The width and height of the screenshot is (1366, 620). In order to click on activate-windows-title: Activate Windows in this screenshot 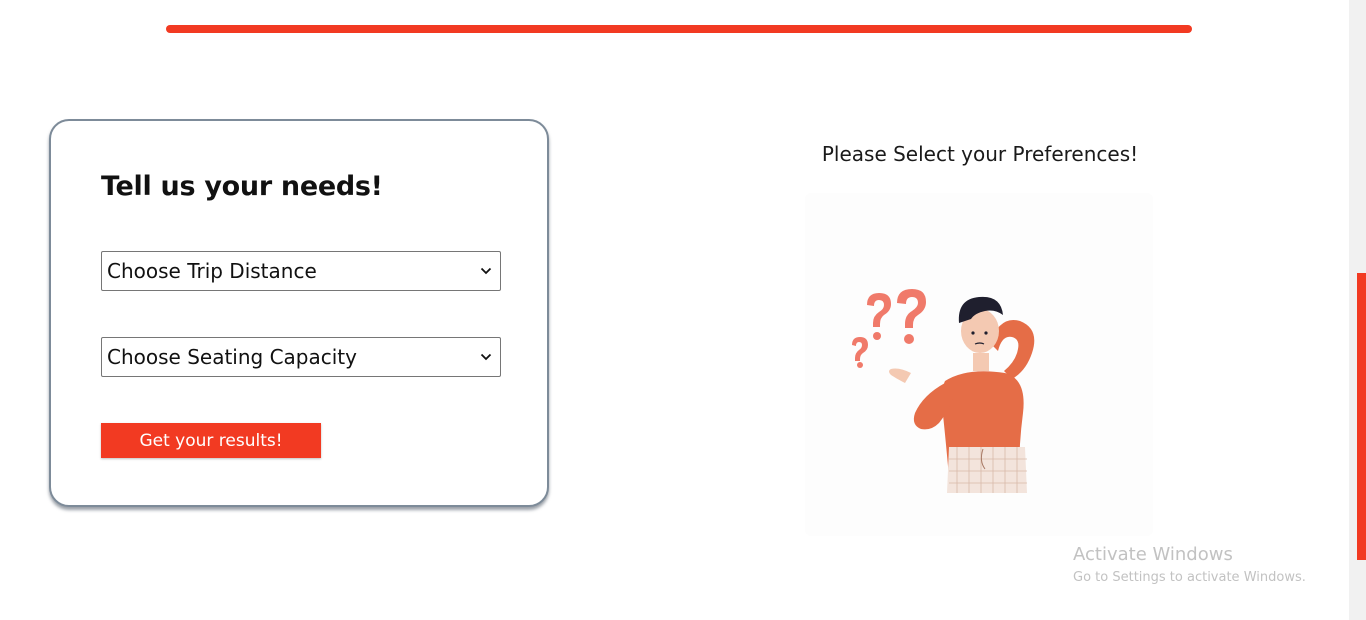, I will do `click(1153, 554)`.